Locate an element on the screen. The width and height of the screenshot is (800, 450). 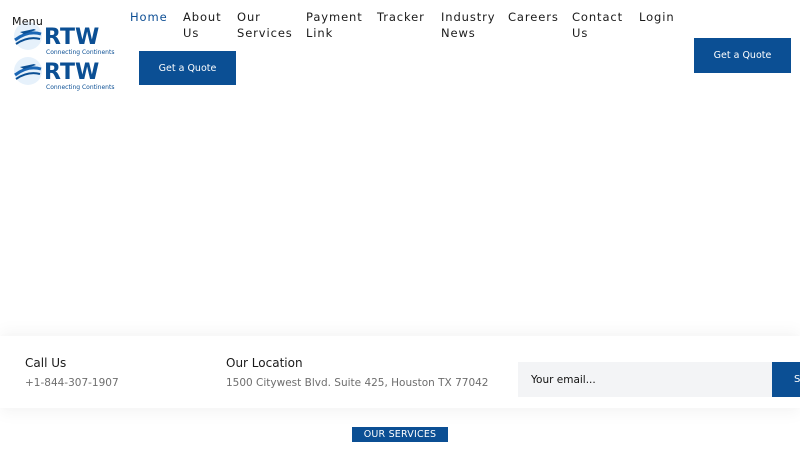
nav-careers: Careers is located at coordinates (533, 17).